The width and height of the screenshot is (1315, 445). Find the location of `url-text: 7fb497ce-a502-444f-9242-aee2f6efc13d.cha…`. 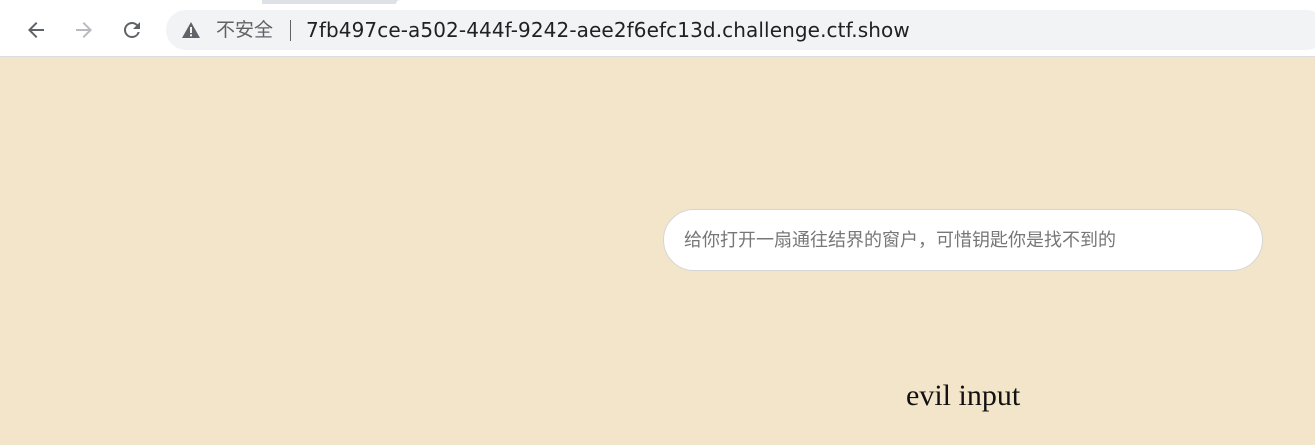

url-text: 7fb497ce-a502-444f-9242-aee2f6efc13d.cha… is located at coordinates (608, 30).